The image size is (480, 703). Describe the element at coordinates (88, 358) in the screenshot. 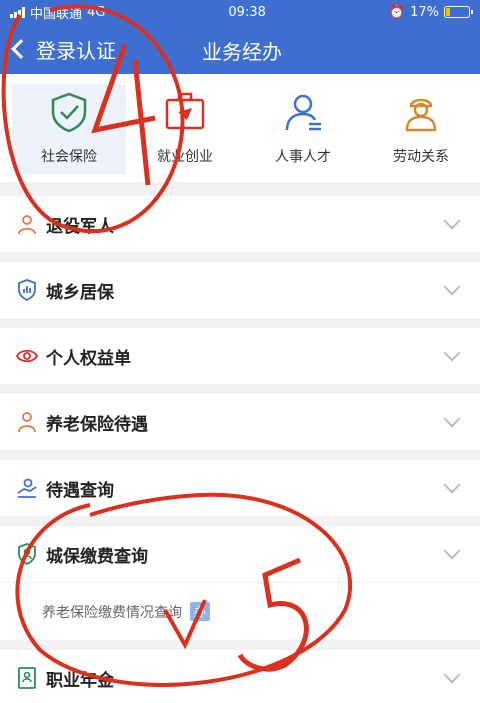

I see `row-label: 个人权益单` at that location.